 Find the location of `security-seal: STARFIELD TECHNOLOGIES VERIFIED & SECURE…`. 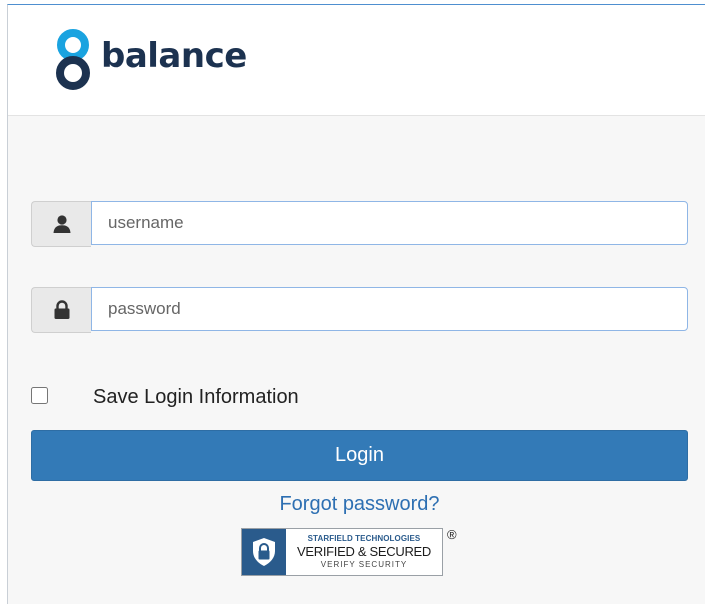

security-seal: STARFIELD TECHNOLOGIES VERIFIED & SECURE… is located at coordinates (342, 552).